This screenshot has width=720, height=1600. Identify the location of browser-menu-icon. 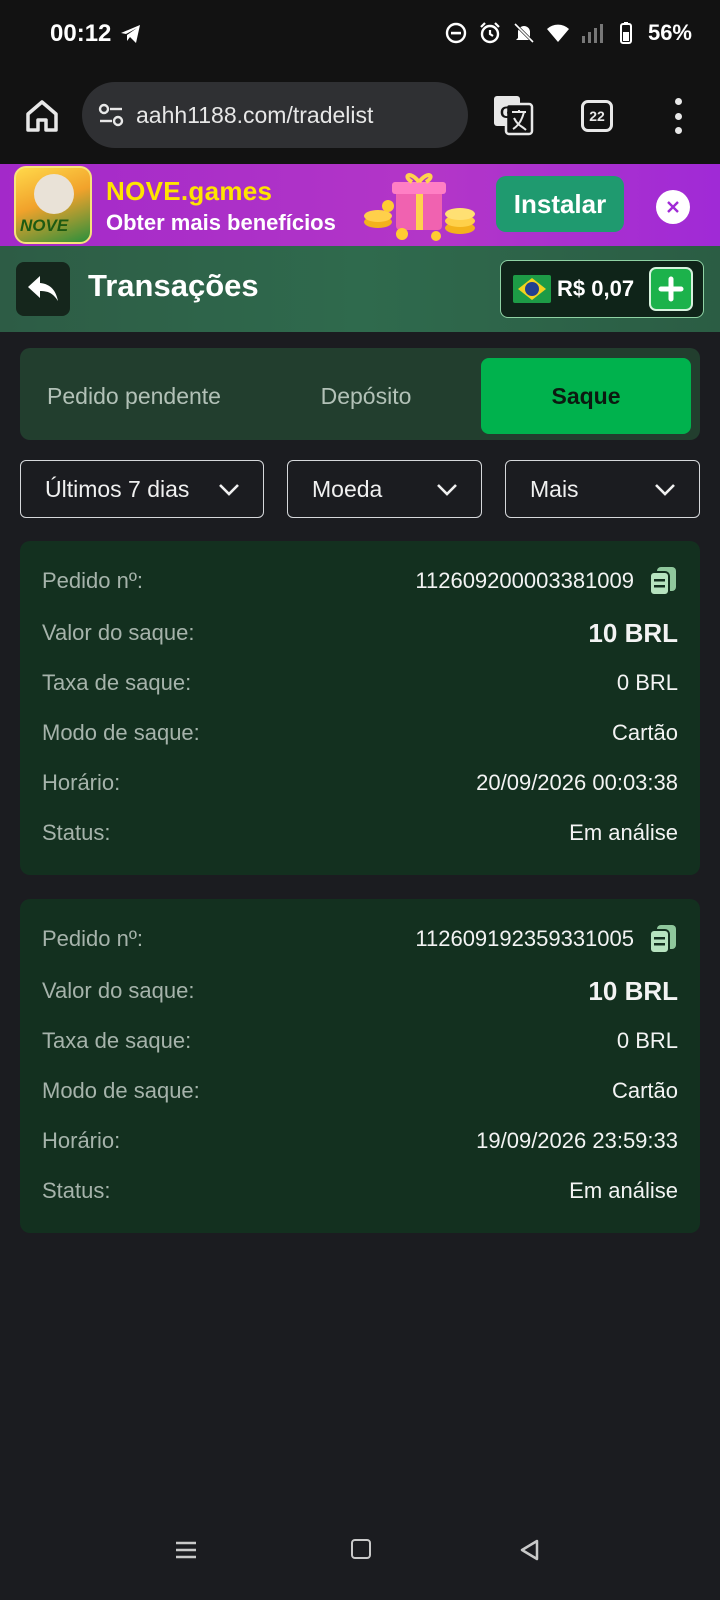
(678, 116).